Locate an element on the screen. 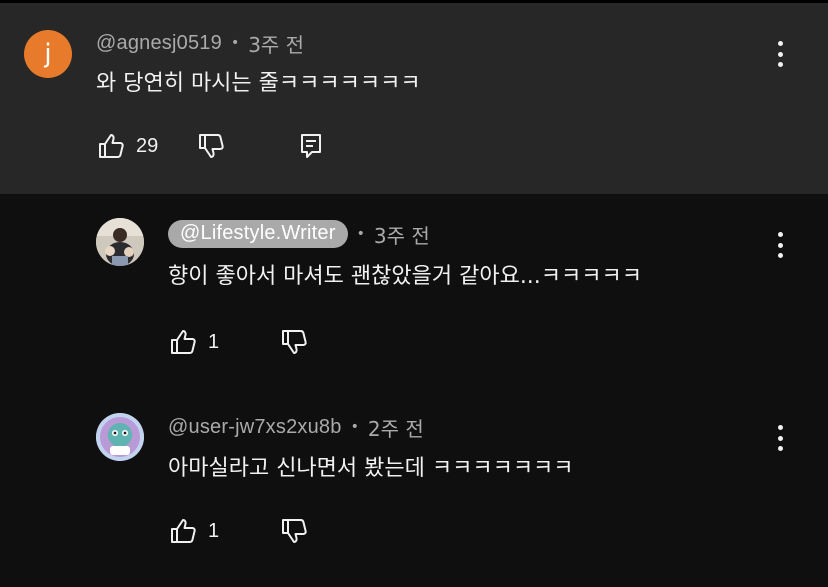 This screenshot has height=587, width=828. comment-text: 와 당연히 마시는 줄ㅋㅋㅋㅋㅋㅋㅋ is located at coordinates (258, 83).